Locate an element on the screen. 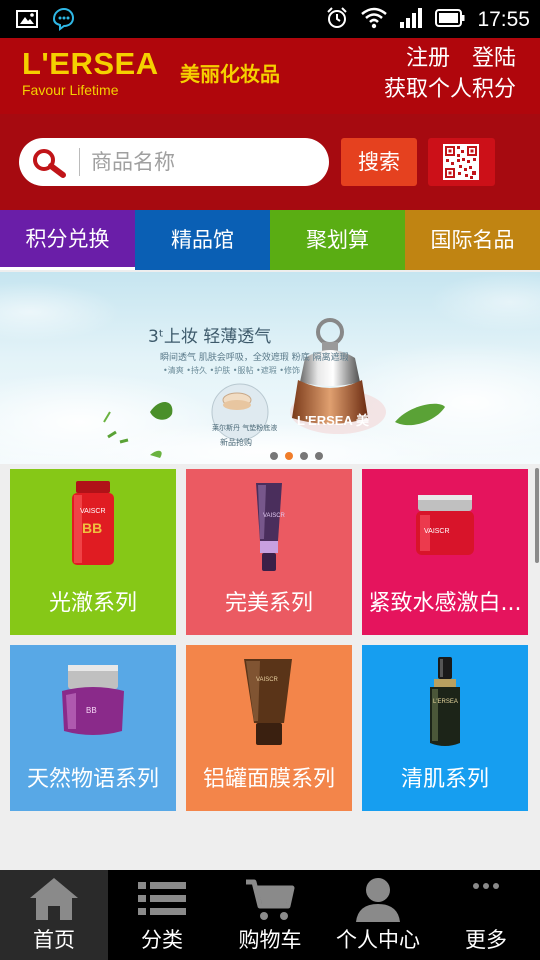 The width and height of the screenshot is (540, 960). product-image: BB is located at coordinates (93, 703).